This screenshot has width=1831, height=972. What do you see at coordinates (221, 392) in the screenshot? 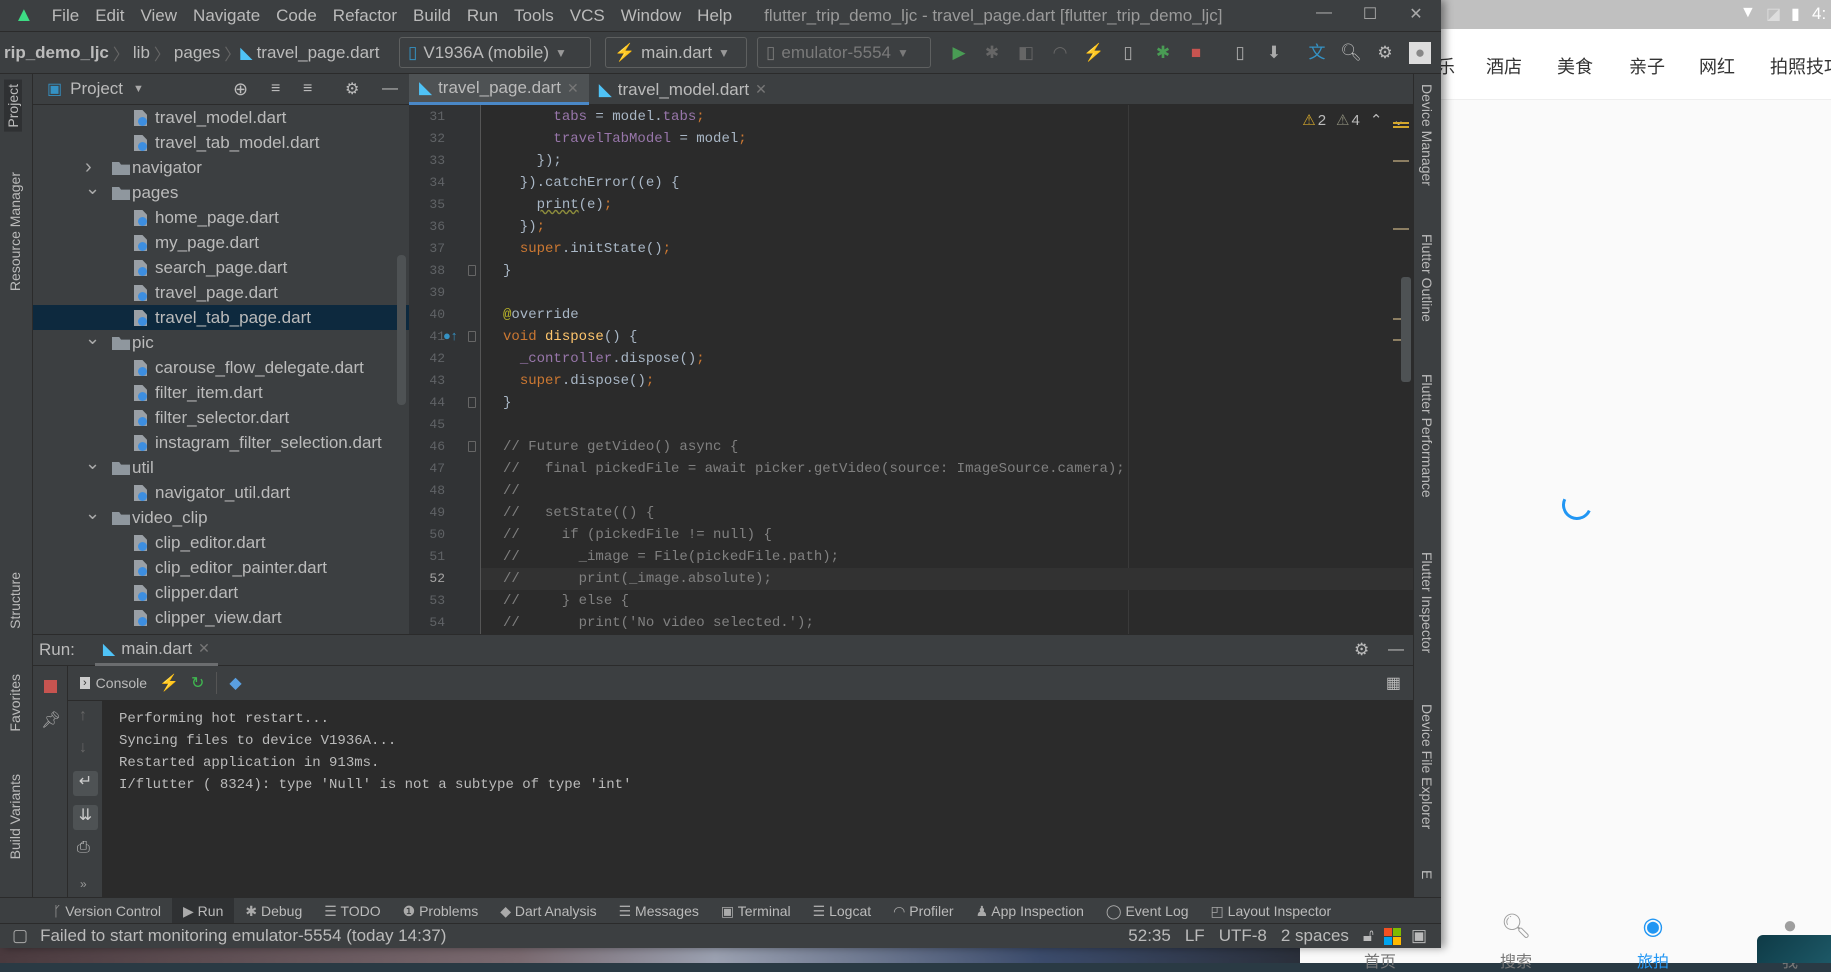
I see `tree-item: filter_item.dart` at bounding box center [221, 392].